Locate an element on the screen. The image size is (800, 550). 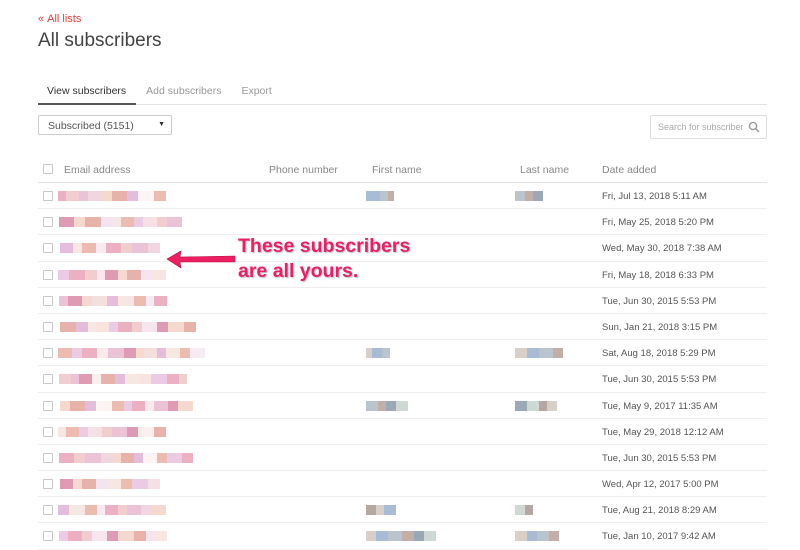
caret-down-icon: ▼ is located at coordinates (161, 124).